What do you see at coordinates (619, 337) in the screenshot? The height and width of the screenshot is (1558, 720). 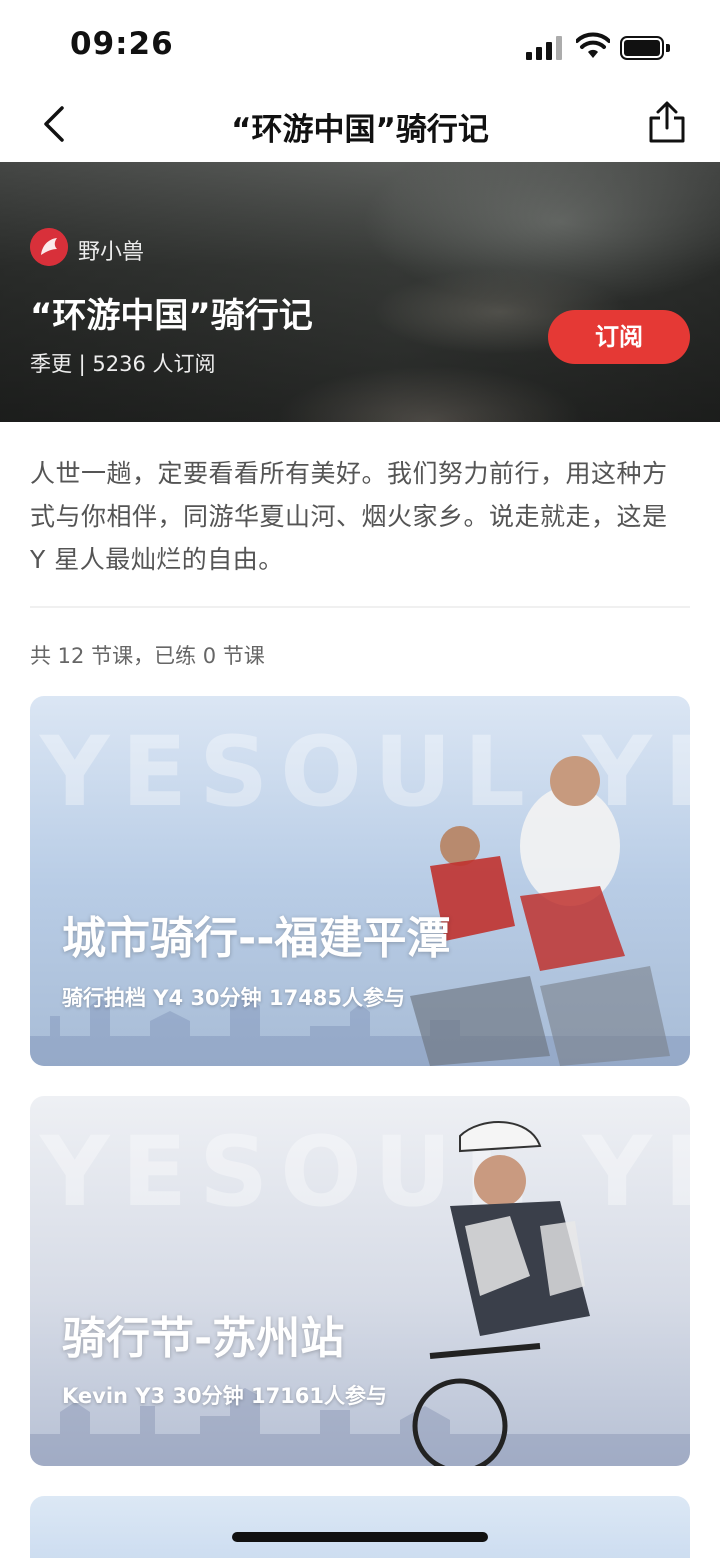 I see `subscribe-button: 订阅` at bounding box center [619, 337].